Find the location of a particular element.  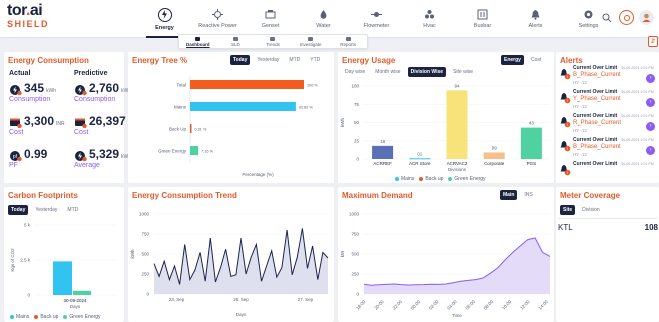

panel-title: Meter Coverage is located at coordinates (590, 195).